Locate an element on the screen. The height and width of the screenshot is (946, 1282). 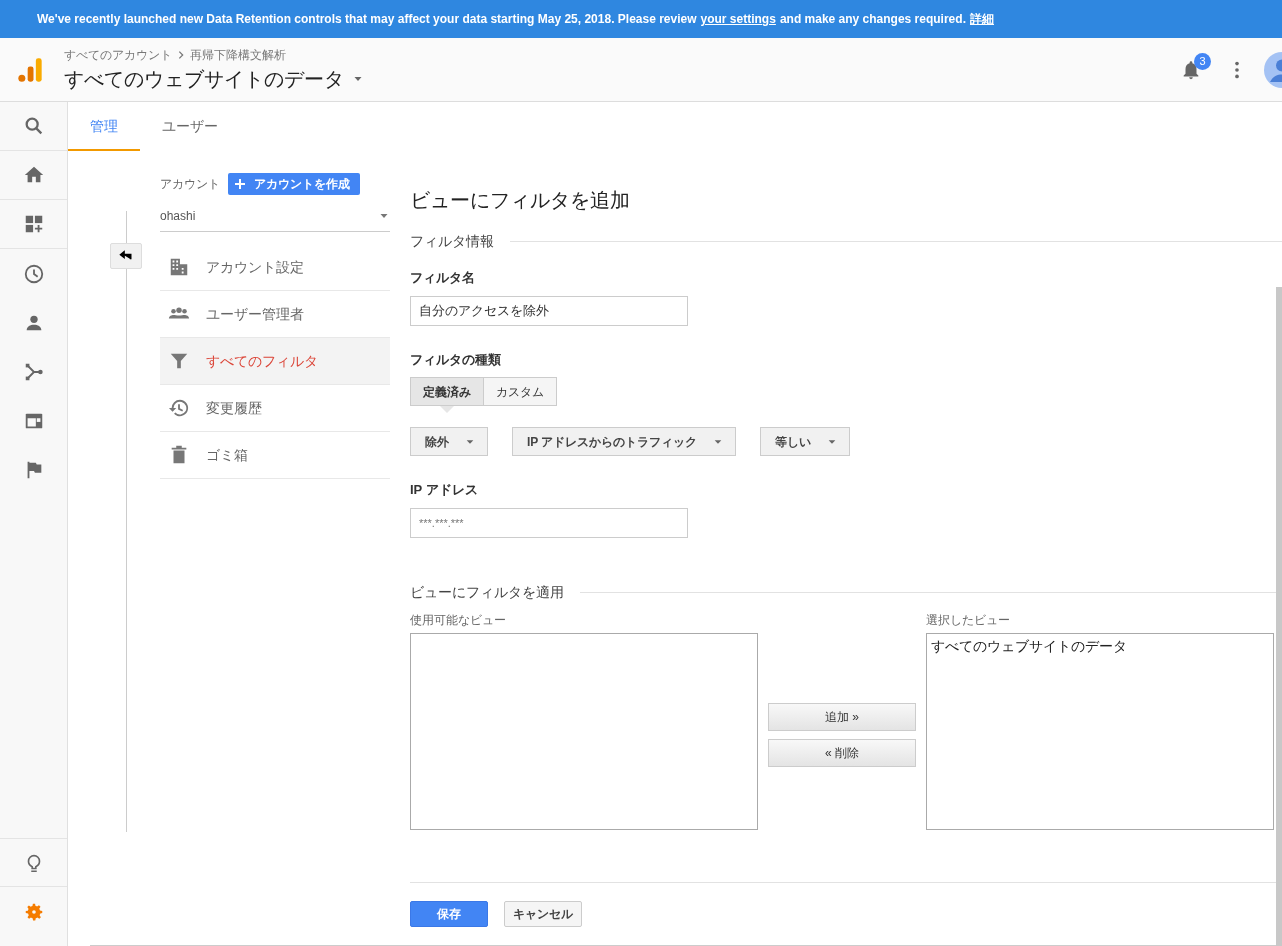
filter-type-tab: カスタム is located at coordinates (520, 391).